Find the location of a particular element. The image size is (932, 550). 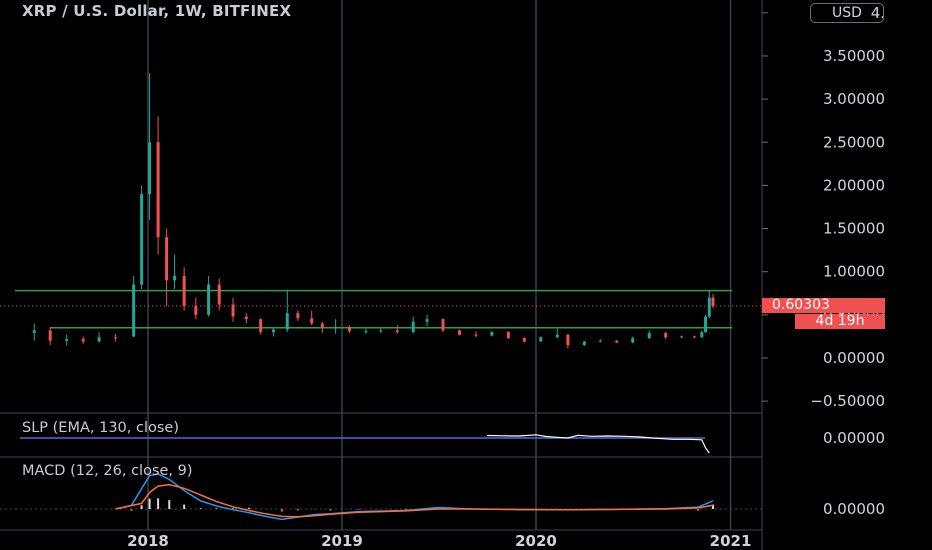

price-axis-tick-label: −0.50000 is located at coordinates (847, 401).